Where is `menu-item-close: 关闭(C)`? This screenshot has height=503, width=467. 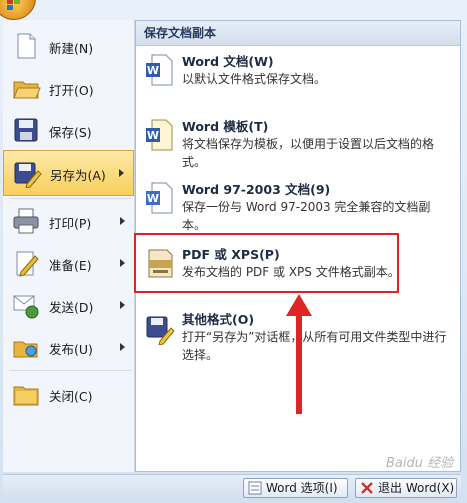 menu-item-close: 关闭(C) is located at coordinates (68, 394).